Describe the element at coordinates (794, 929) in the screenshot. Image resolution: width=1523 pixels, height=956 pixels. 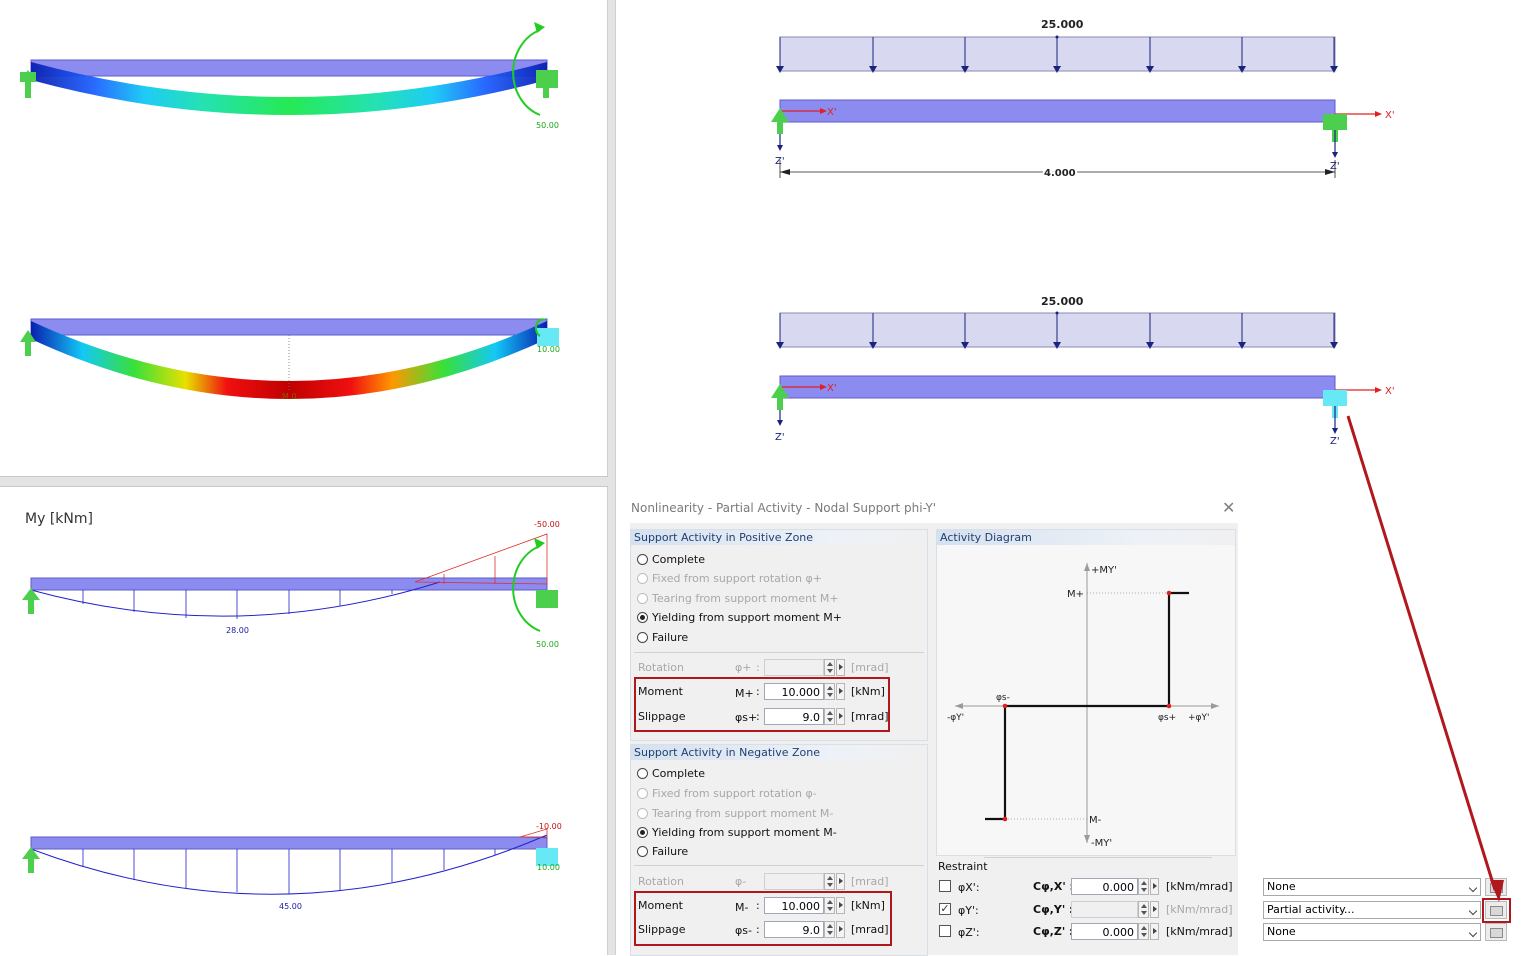
I see `neg-slippage-input: 9.0` at that location.